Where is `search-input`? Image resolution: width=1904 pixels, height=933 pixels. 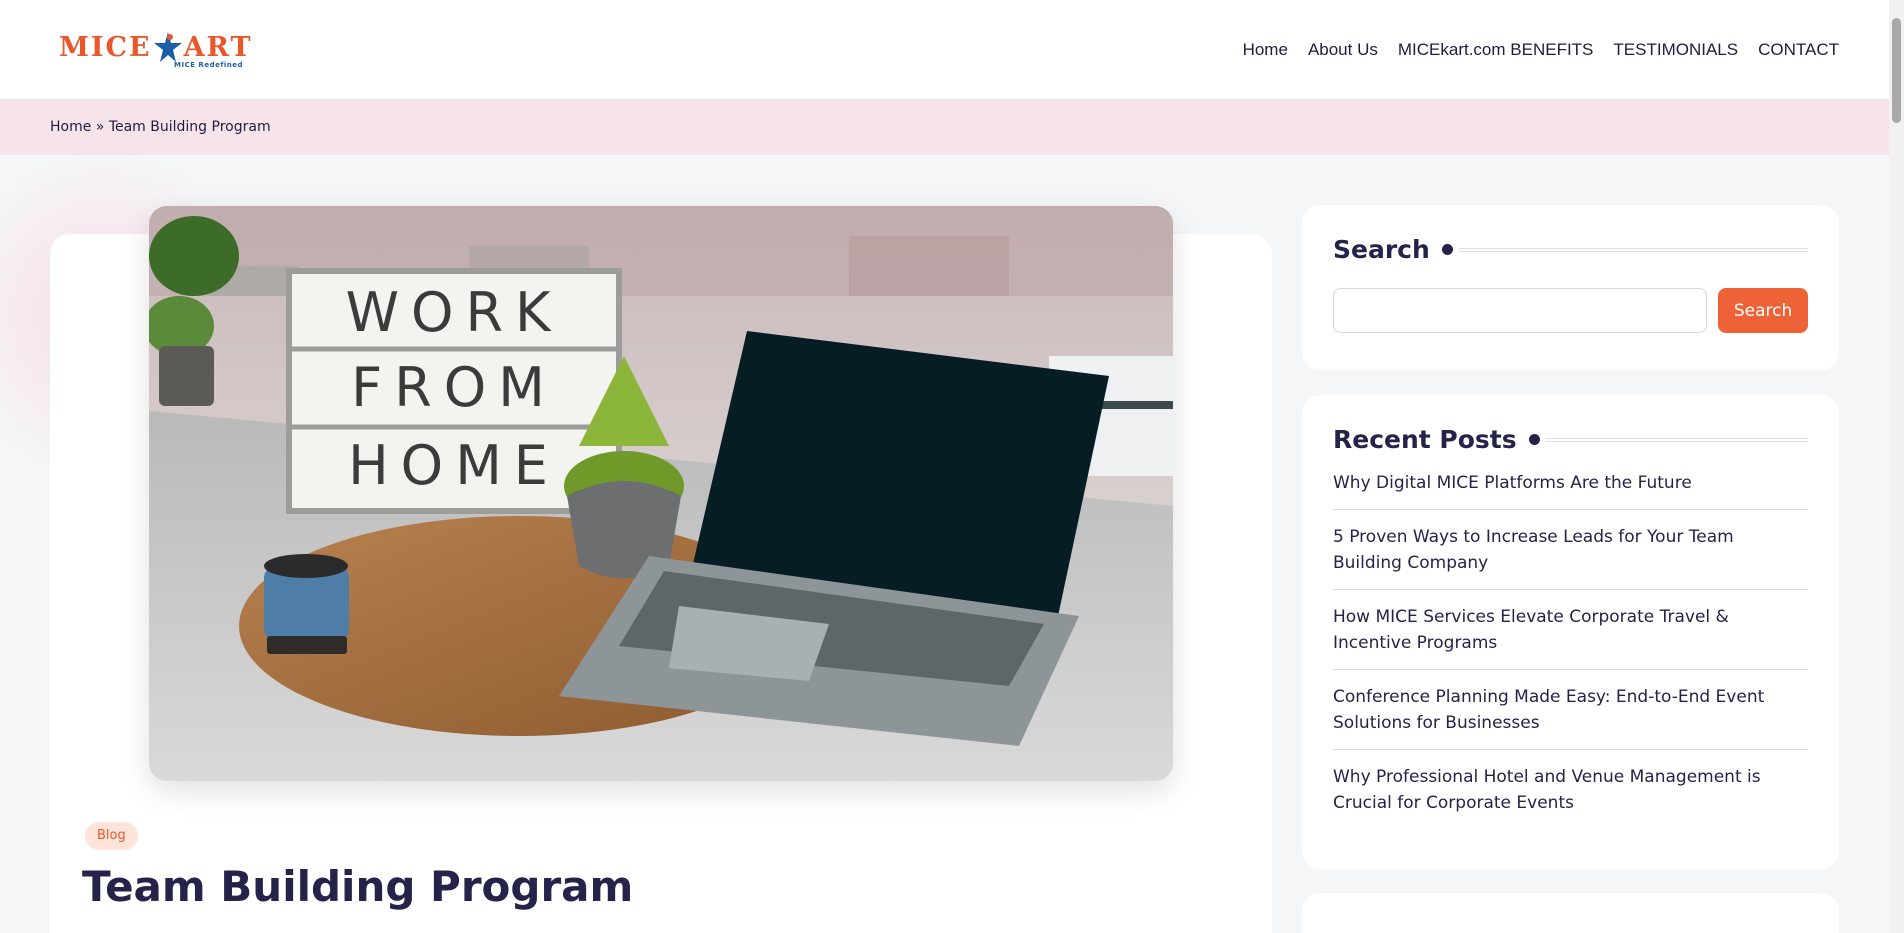
search-input is located at coordinates (1520, 310).